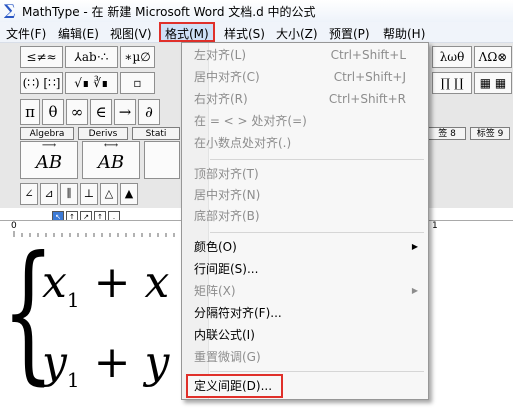  What do you see at coordinates (112, 362) in the screenshot?
I see `plus-operator-2: +` at bounding box center [112, 362].